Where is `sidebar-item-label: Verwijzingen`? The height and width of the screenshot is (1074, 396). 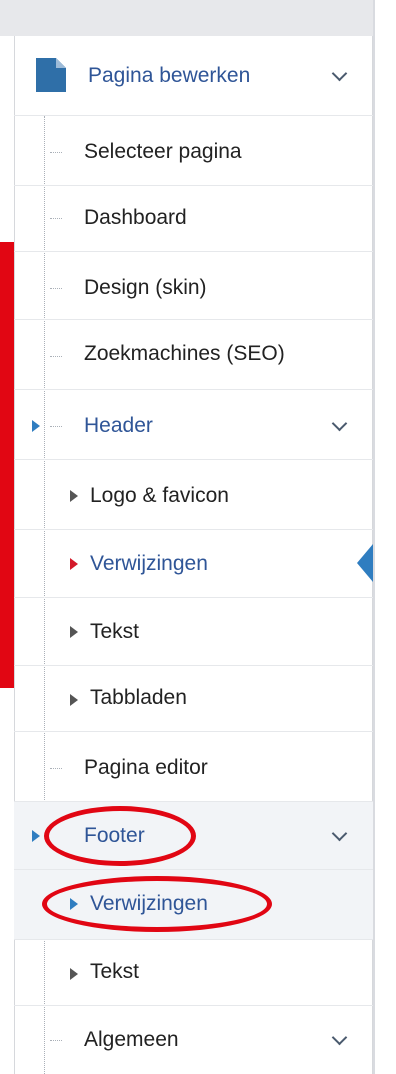
sidebar-item-label: Verwijzingen is located at coordinates (149, 563).